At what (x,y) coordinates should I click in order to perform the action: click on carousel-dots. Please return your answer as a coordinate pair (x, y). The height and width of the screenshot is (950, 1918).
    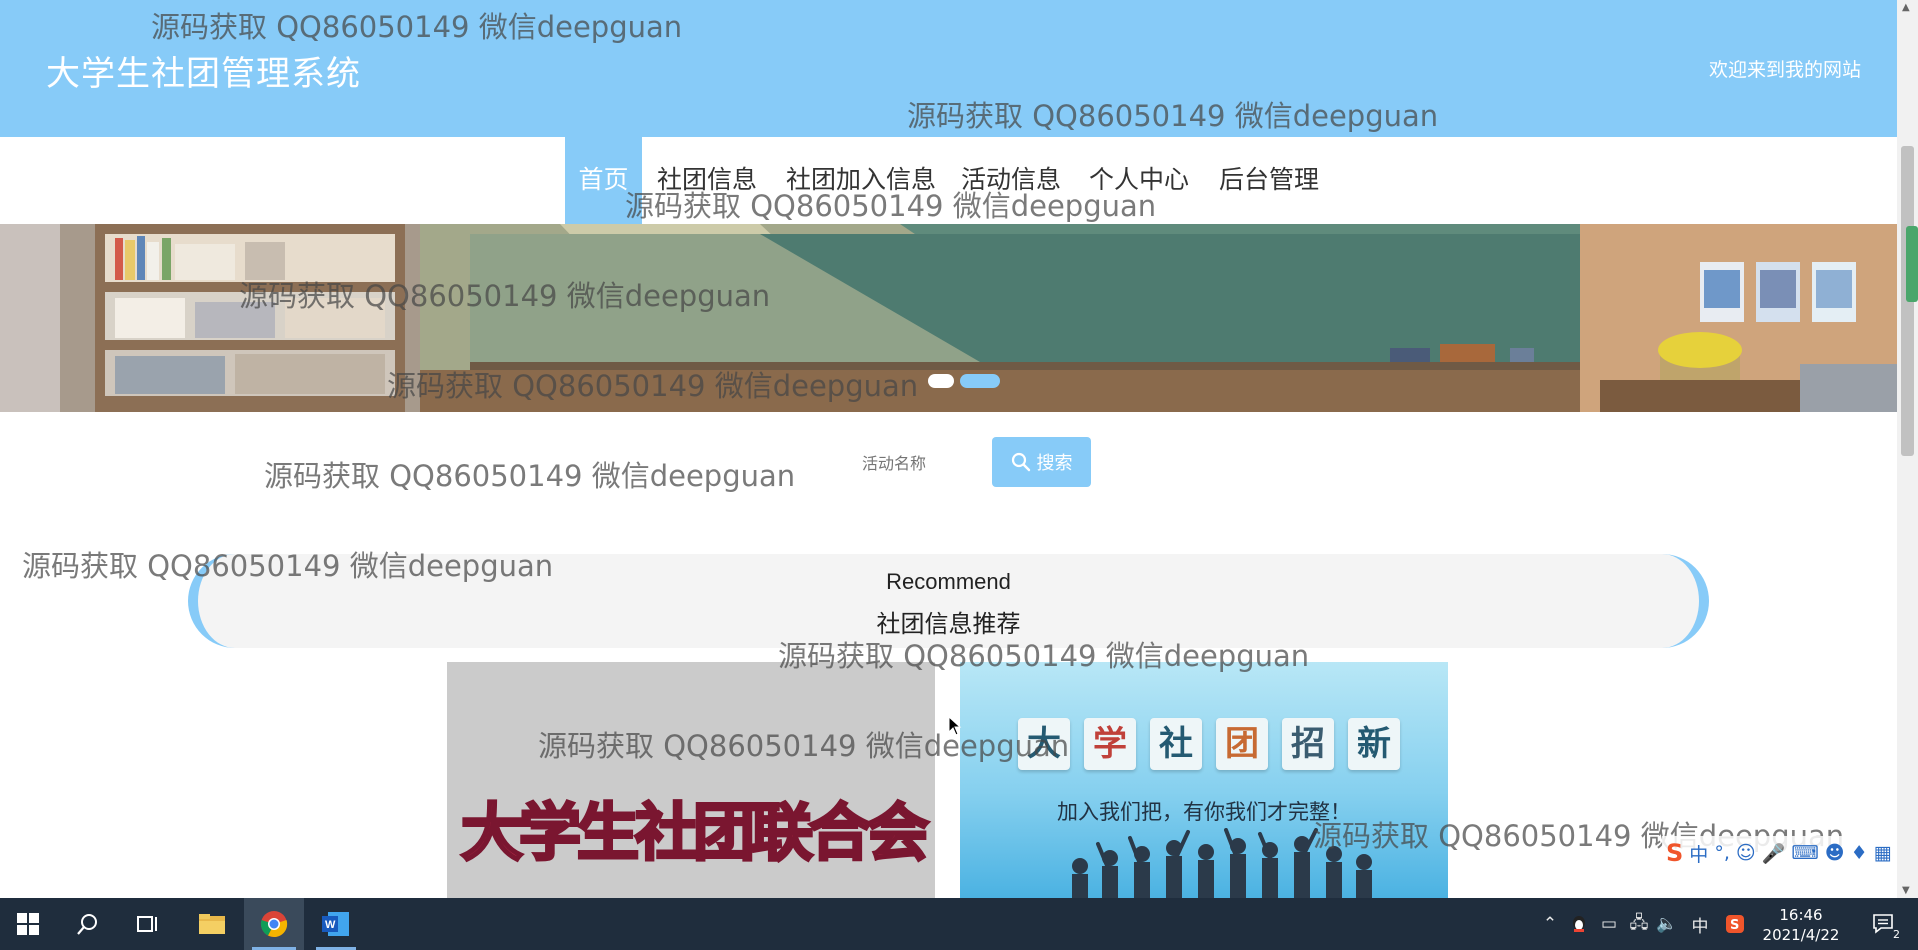
    Looking at the image, I should click on (964, 381).